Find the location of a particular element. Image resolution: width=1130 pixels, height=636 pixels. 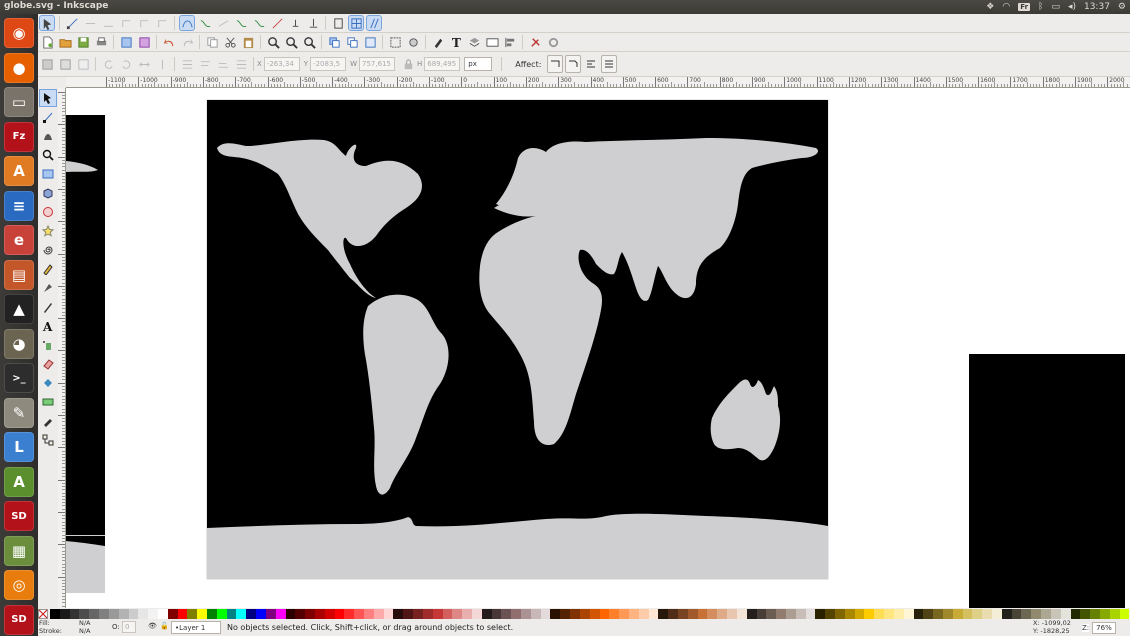

flip-vertical-icon is located at coordinates (162, 64).